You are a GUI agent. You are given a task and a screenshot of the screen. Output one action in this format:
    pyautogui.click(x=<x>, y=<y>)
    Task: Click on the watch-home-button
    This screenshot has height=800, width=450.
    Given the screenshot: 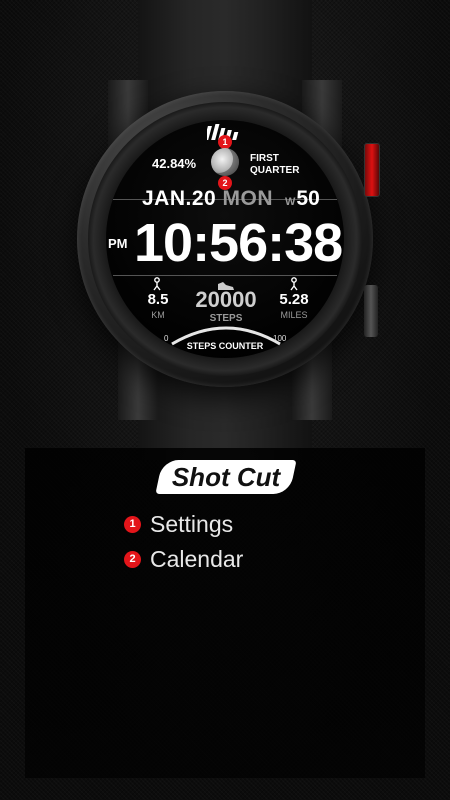 What is the action you would take?
    pyautogui.click(x=372, y=170)
    